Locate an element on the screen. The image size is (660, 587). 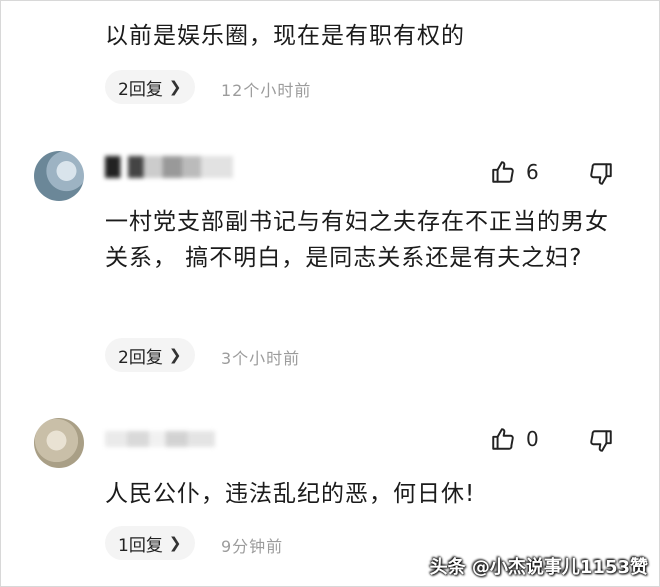
like-button: 0 is located at coordinates (514, 439).